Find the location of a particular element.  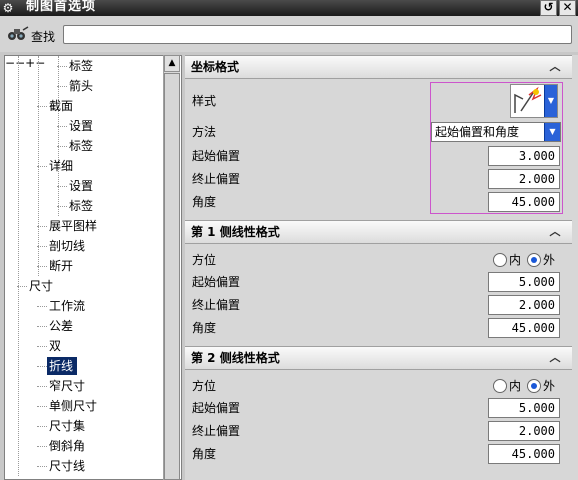

section-side2-header: 第 2 侧线性格式 ︿ is located at coordinates (378, 358).